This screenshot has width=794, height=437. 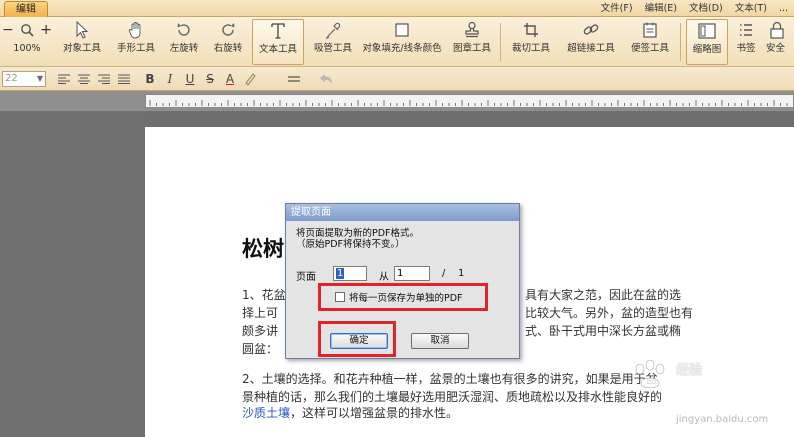 What do you see at coordinates (340, 273) in the screenshot?
I see `page-from-value: 1` at bounding box center [340, 273].